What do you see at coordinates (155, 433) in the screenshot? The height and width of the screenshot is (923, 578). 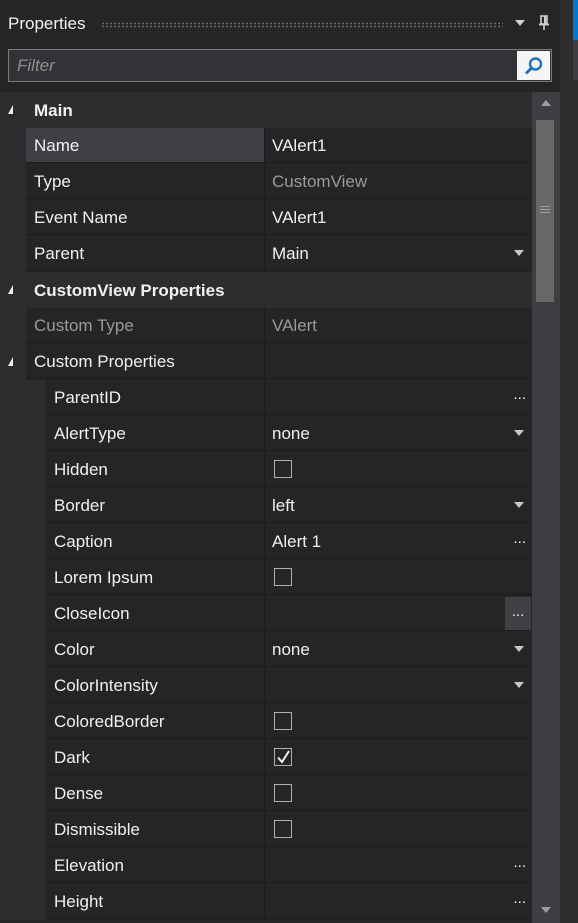 I see `property-name: AlertType` at bounding box center [155, 433].